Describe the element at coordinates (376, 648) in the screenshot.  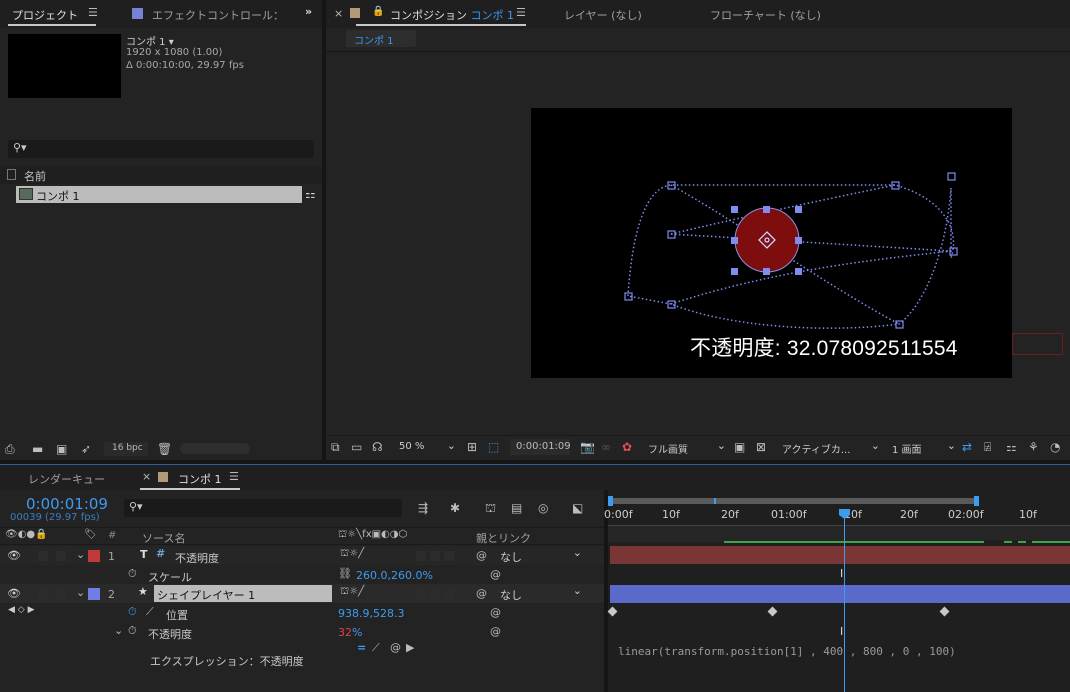
I see `expression-graph-icon: ⟋` at that location.